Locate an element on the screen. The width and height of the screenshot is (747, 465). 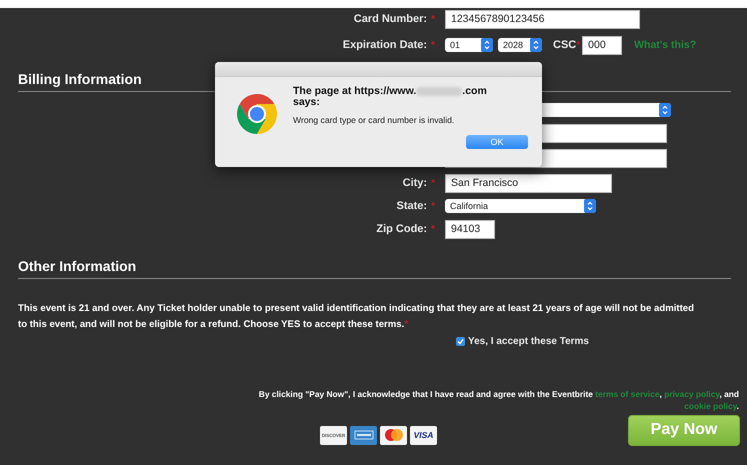
input-field: San Francisco is located at coordinates (528, 183).